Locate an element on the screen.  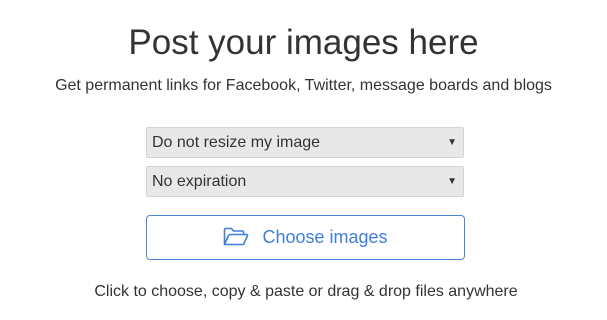
expiration-select: No expiration ▼ is located at coordinates (305, 181).